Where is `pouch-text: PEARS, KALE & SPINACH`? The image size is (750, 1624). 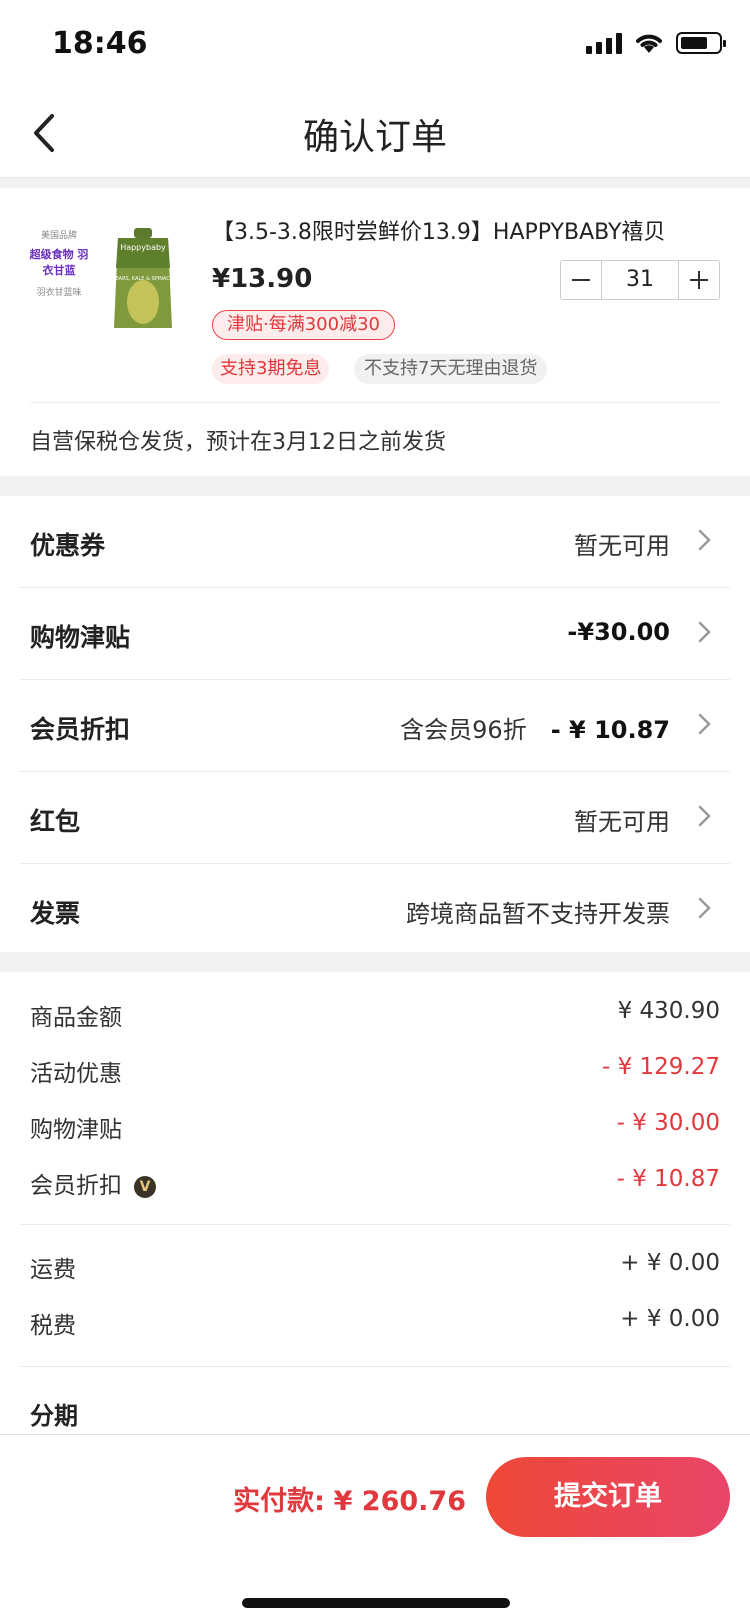 pouch-text: PEARS, KALE & SPINACH is located at coordinates (142, 279).